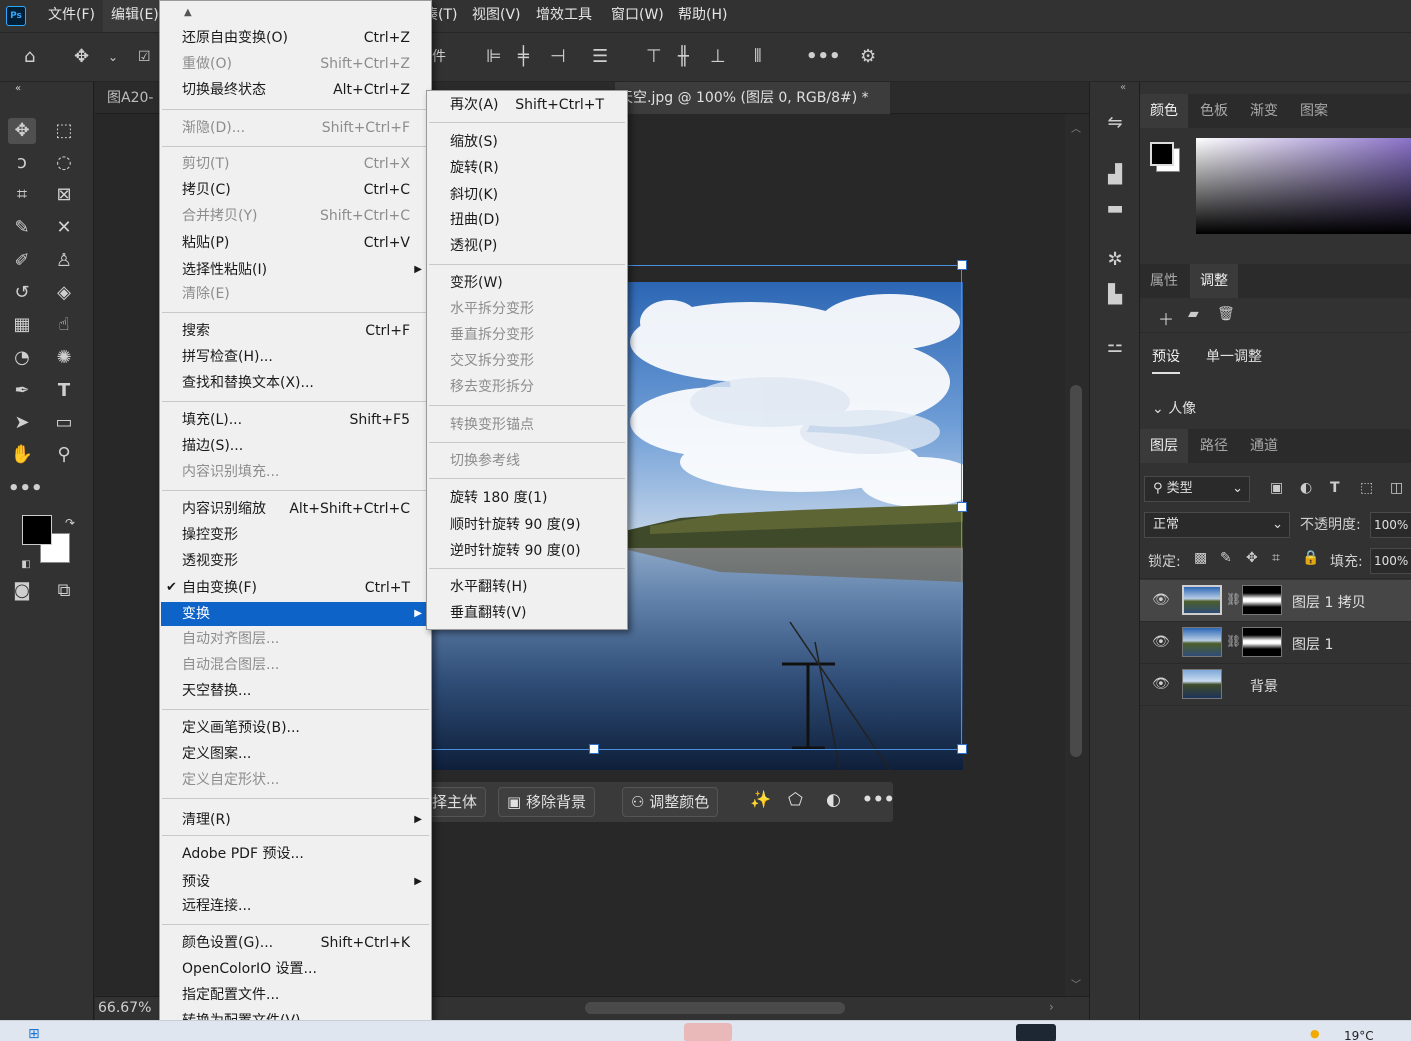  Describe the element at coordinates (295, 128) in the screenshot. I see `menu-item-fade: 渐隐(D)... Shift+Ctrl+F` at that location.